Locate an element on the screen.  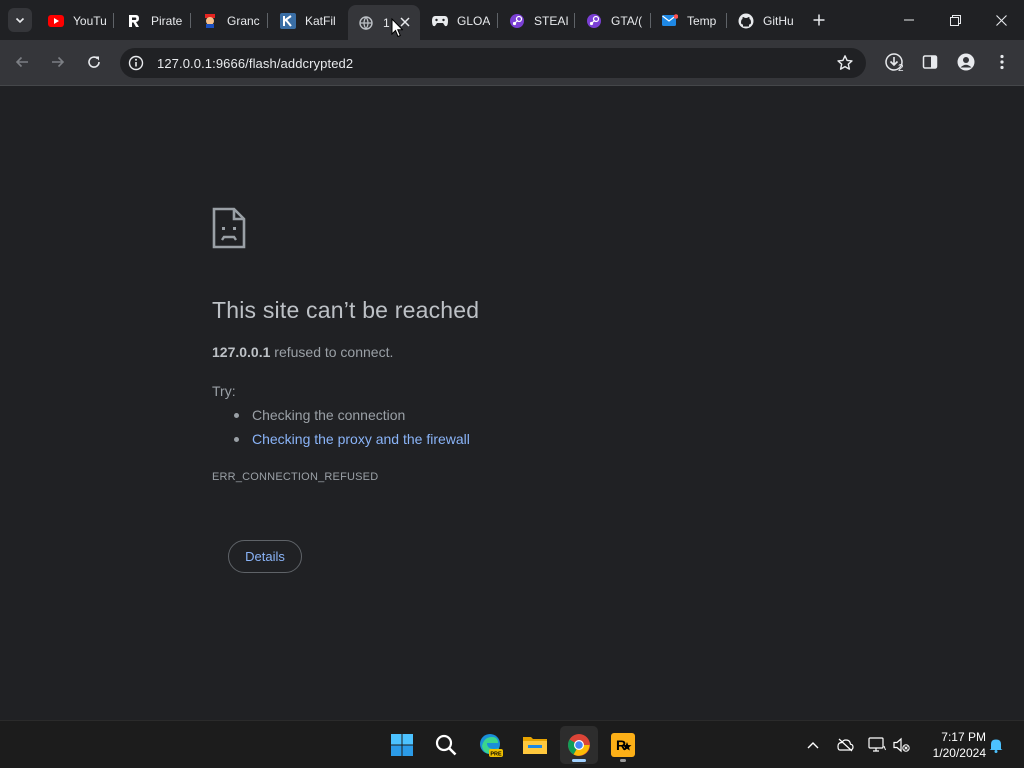
bookmark-star-icon is located at coordinates (845, 63).